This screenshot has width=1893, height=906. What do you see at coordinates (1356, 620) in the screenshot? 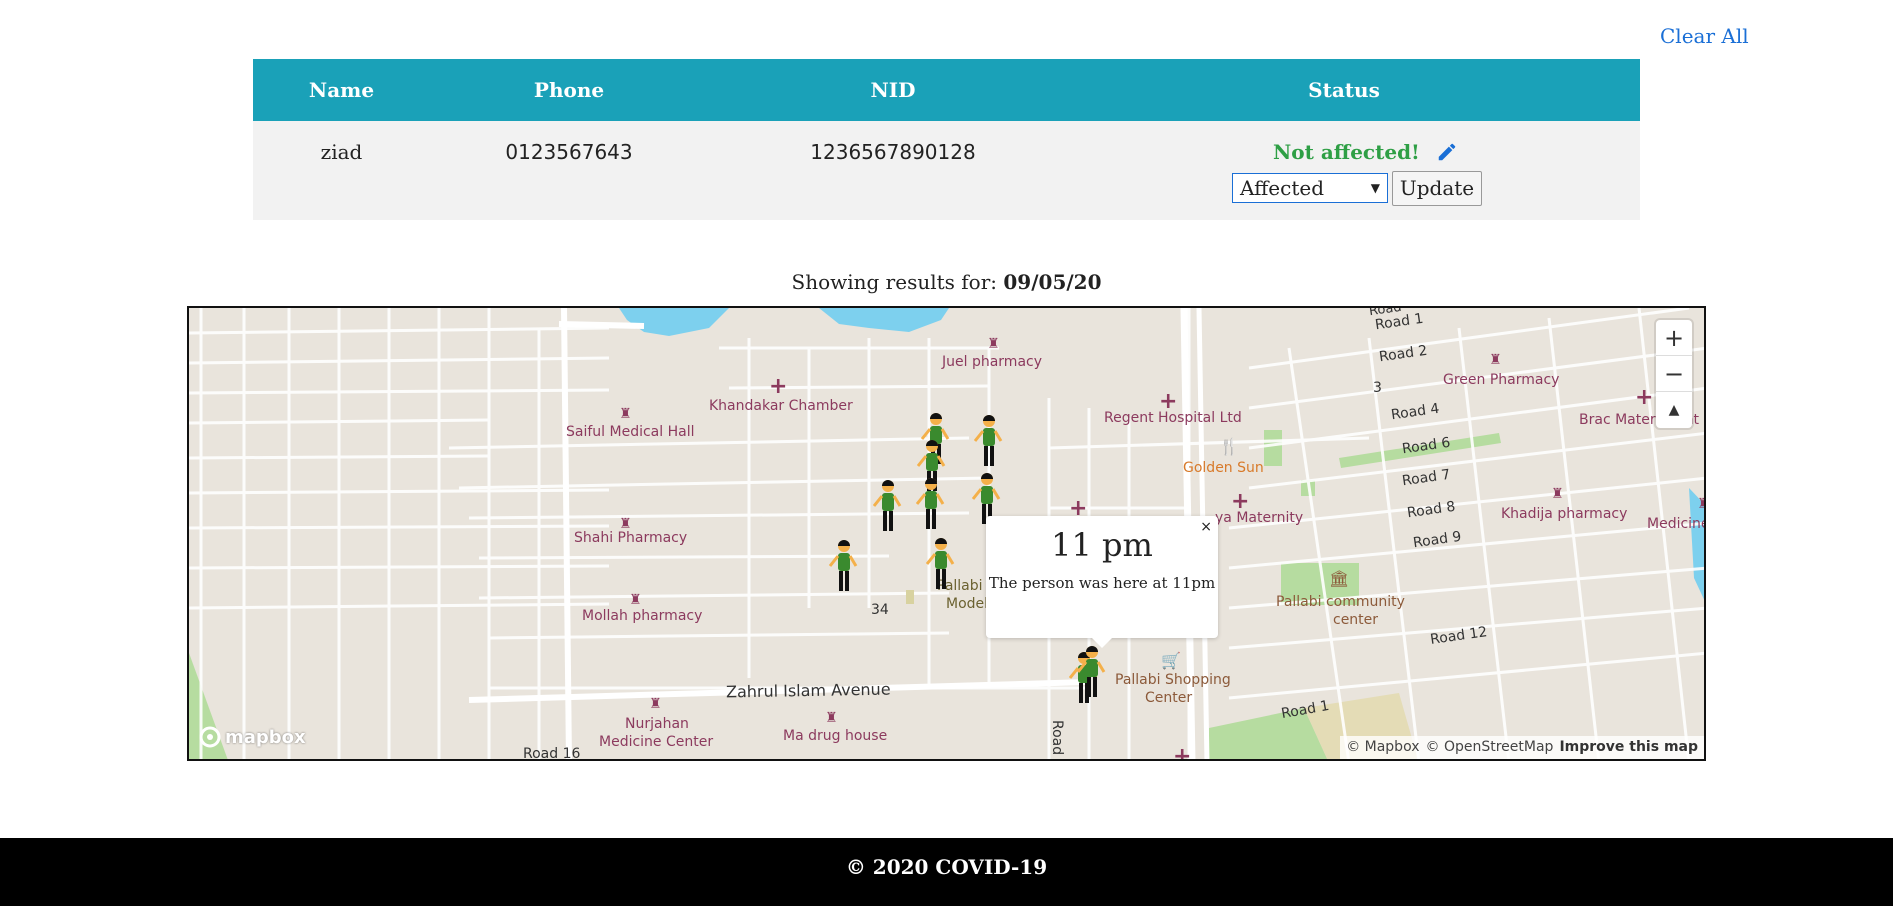
I see `poi-label-community-2: center` at bounding box center [1356, 620].